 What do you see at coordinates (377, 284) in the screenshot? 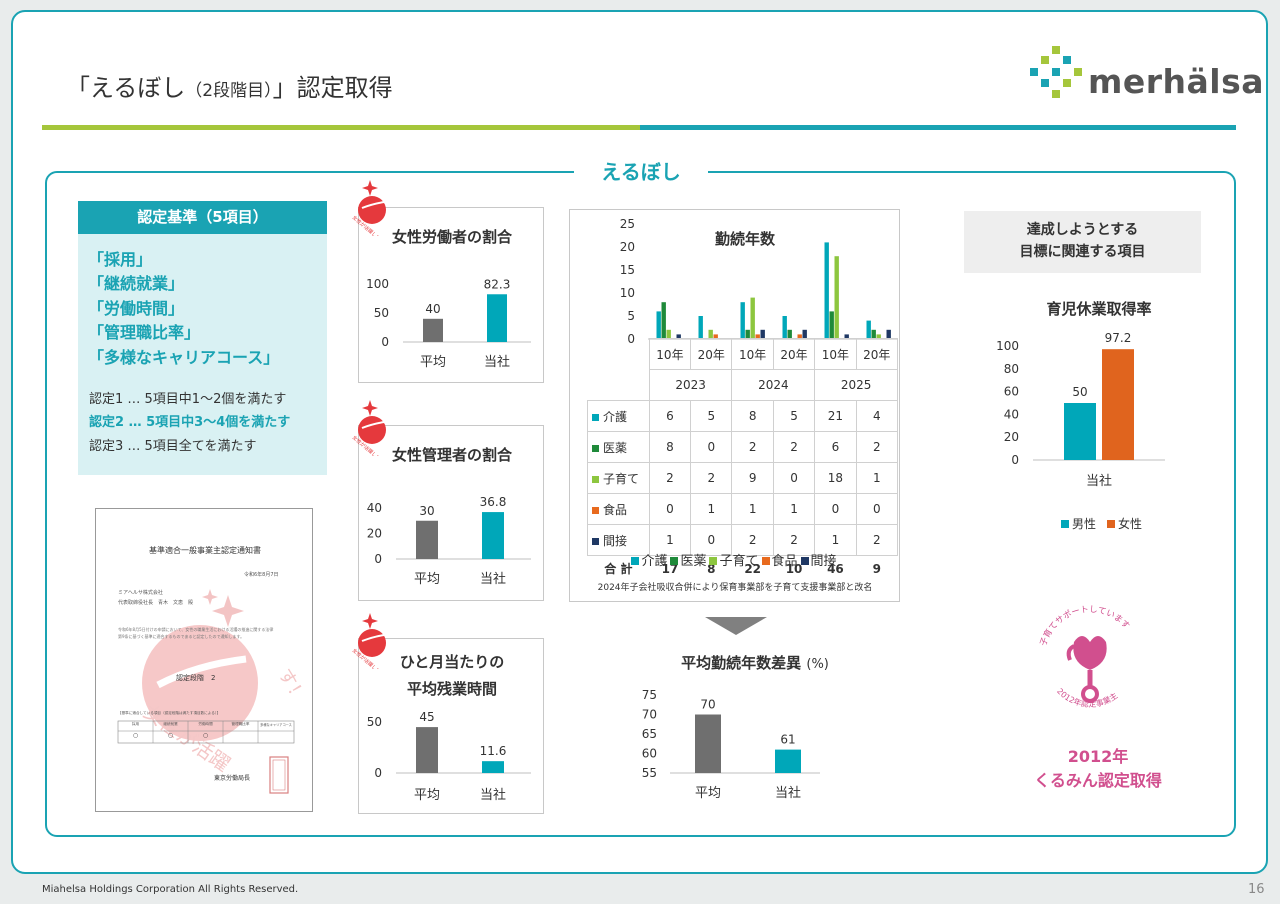
I see `y-tick-label: 100` at bounding box center [377, 284].